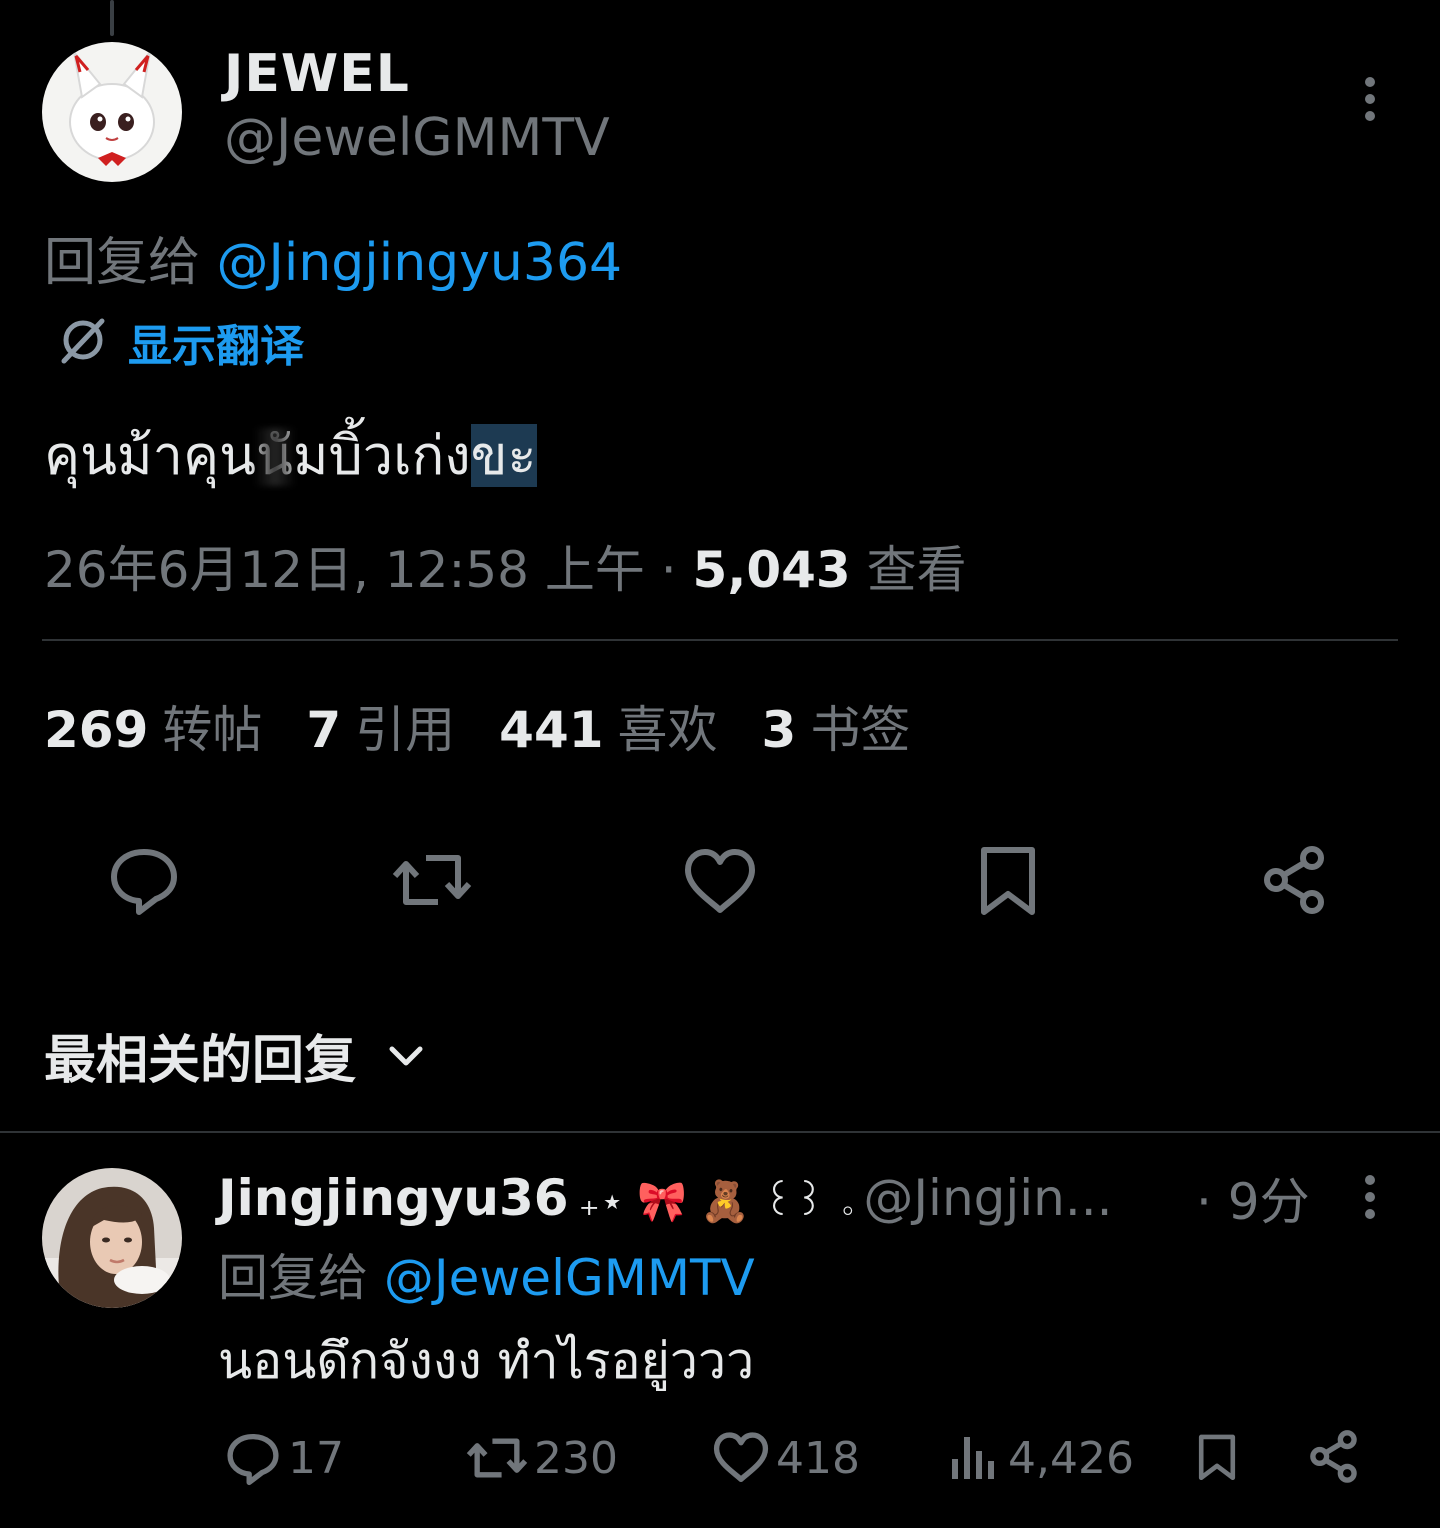 The width and height of the screenshot is (1440, 1528). What do you see at coordinates (405, 730) in the screenshot?
I see `stat-label: 引用` at bounding box center [405, 730].